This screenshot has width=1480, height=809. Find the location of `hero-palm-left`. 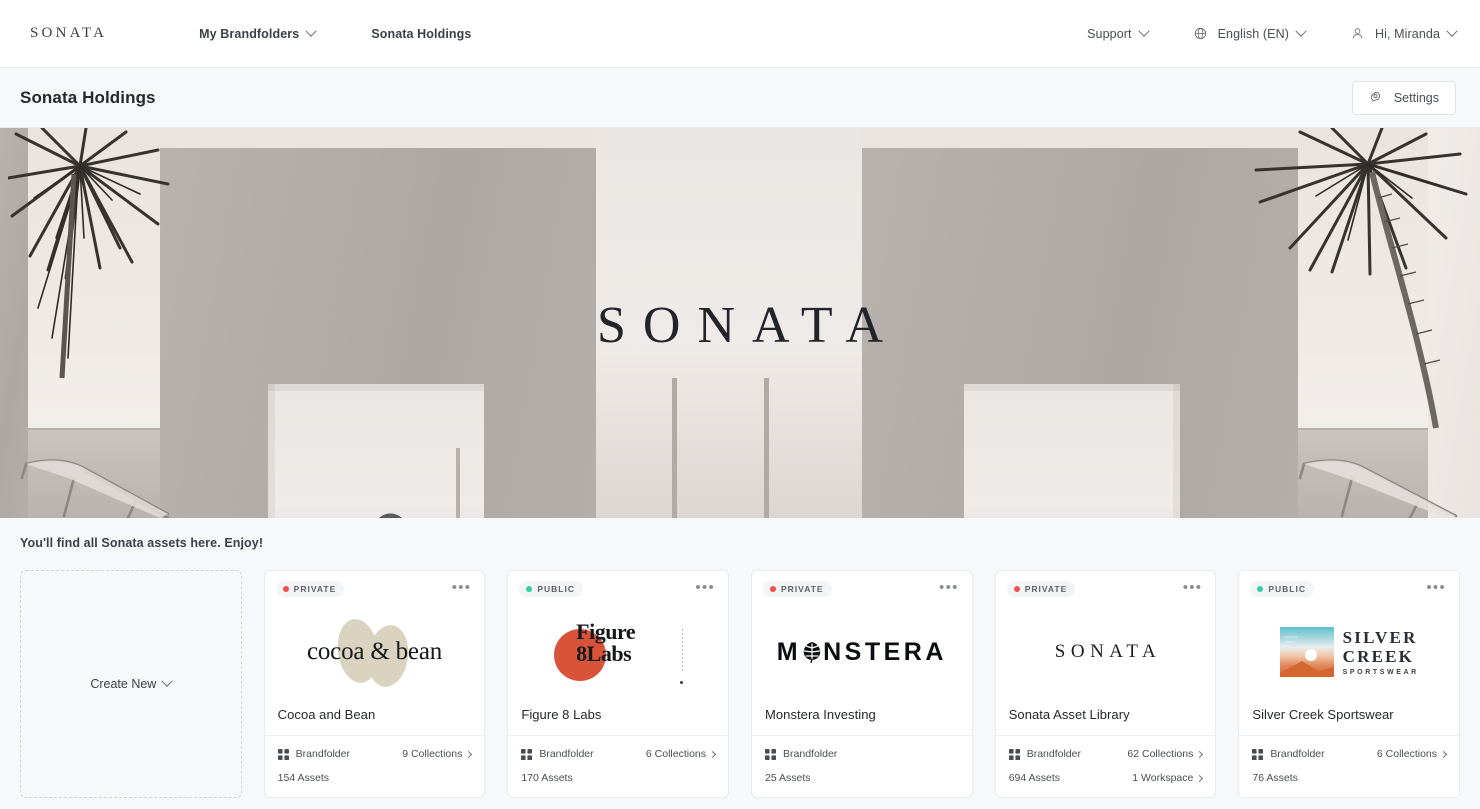

hero-palm-left is located at coordinates (89, 253).